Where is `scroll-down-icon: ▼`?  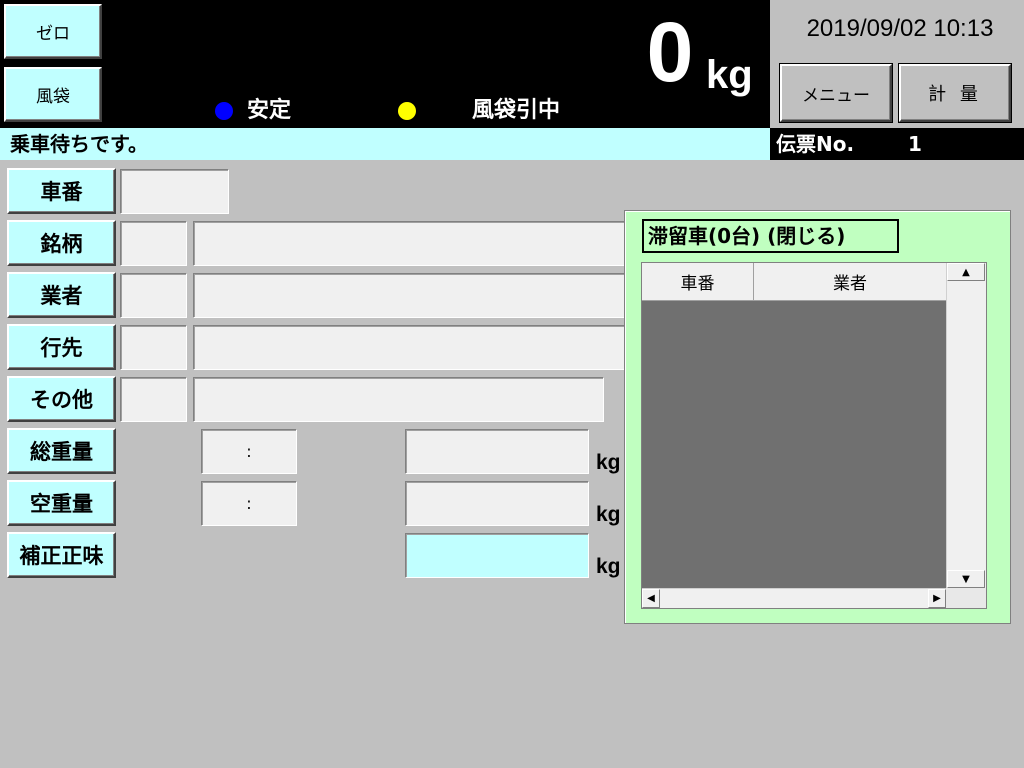 scroll-down-icon: ▼ is located at coordinates (966, 579).